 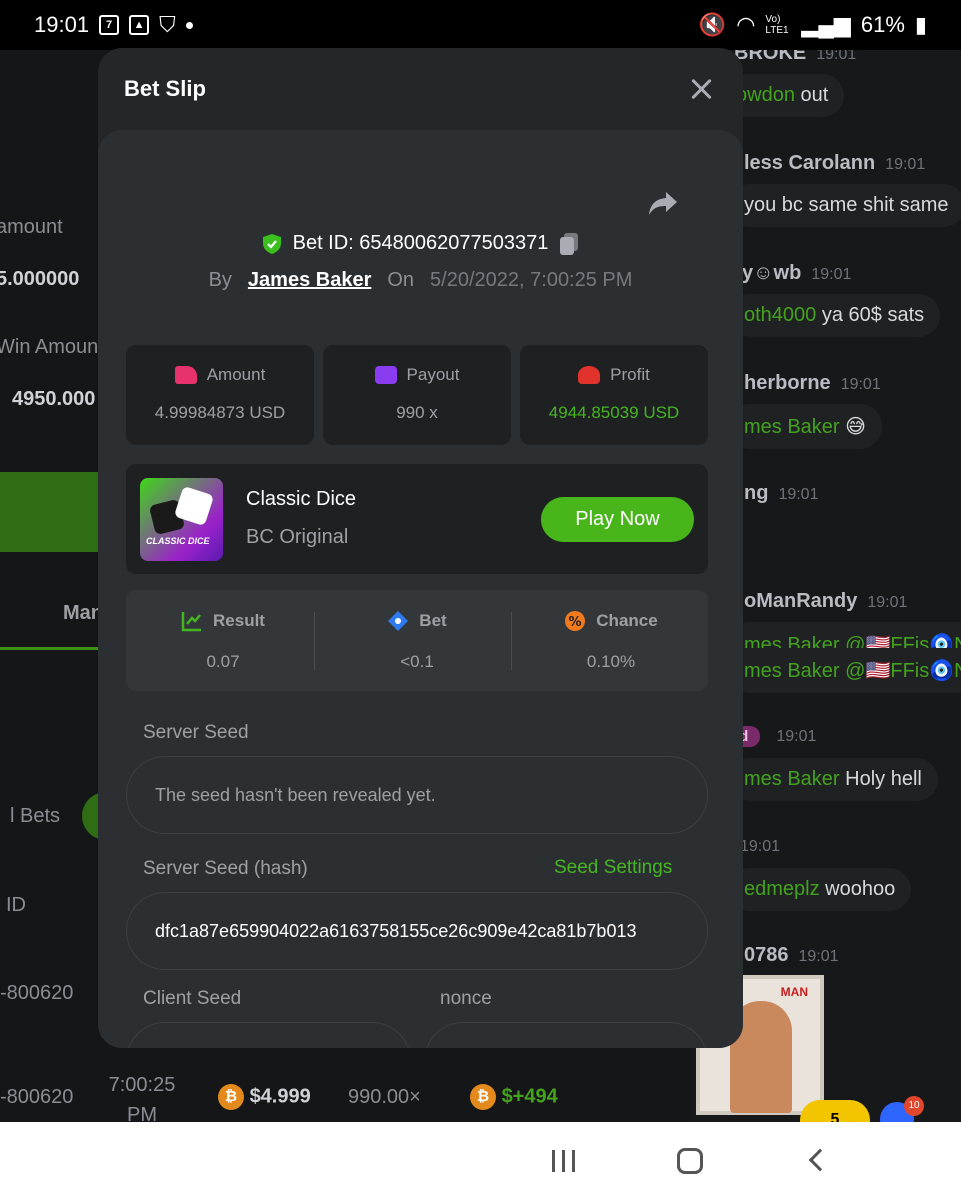 What do you see at coordinates (780, 315) in the screenshot?
I see `chat-mention: oth4000` at bounding box center [780, 315].